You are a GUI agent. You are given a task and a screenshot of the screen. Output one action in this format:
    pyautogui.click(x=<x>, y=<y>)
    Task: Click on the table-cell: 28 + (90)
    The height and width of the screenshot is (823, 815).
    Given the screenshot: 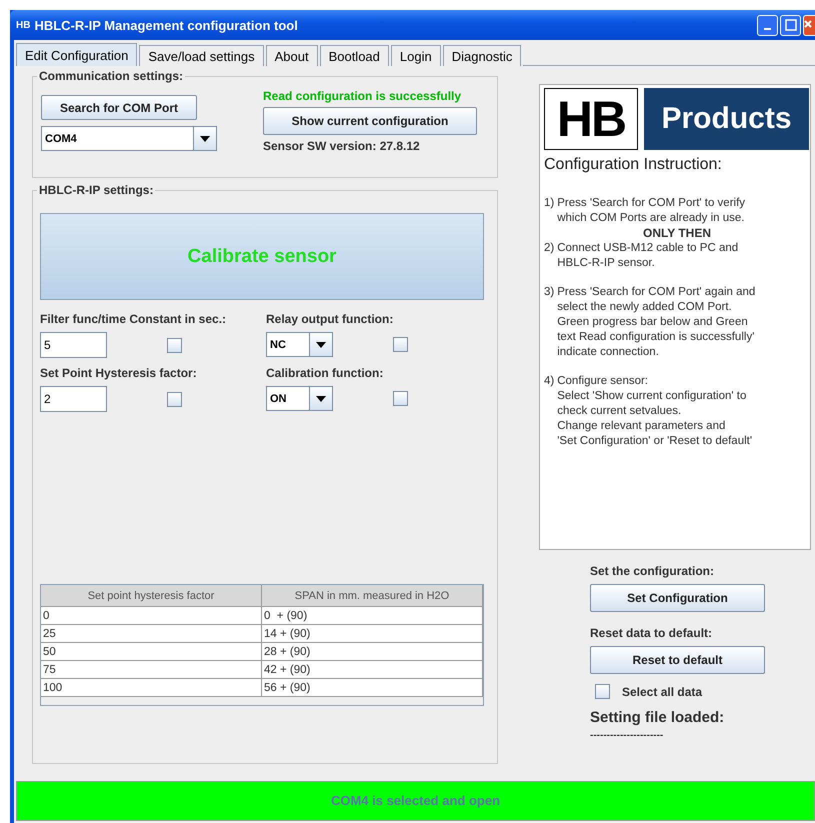 What is the action you would take?
    pyautogui.click(x=372, y=652)
    